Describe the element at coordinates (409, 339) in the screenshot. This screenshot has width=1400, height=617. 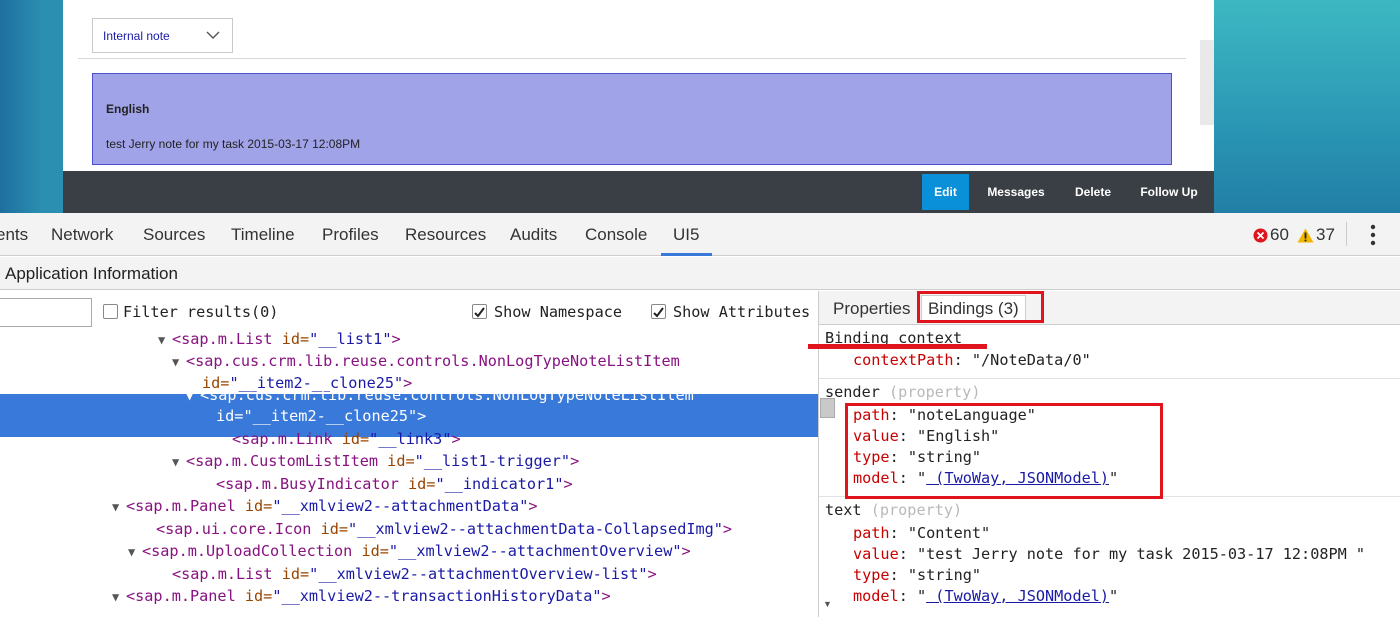
I see `tree-node: ▼ <sap.m.List id="__list1">` at that location.